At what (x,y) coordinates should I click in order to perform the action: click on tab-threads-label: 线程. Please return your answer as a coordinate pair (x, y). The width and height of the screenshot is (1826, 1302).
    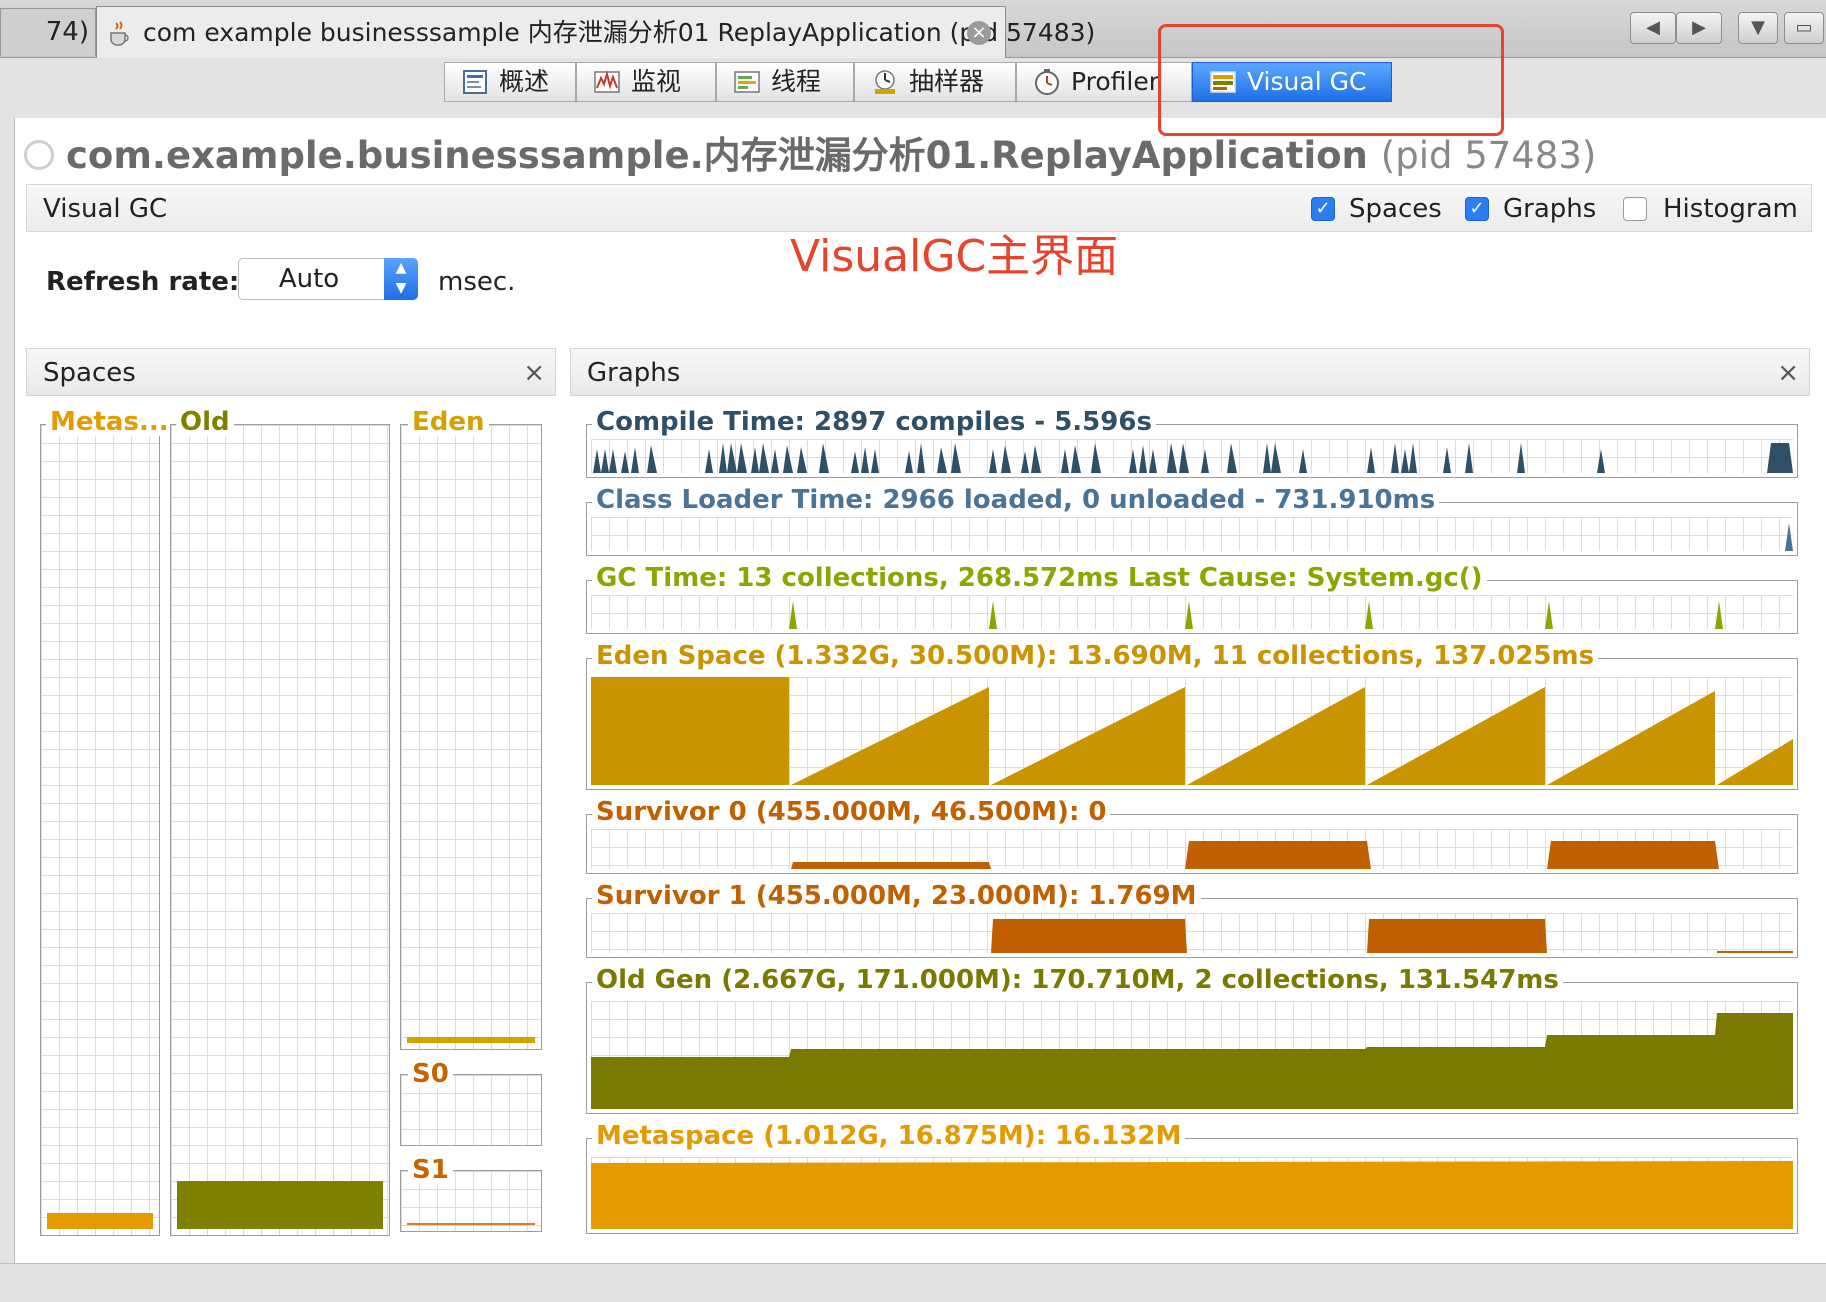
    Looking at the image, I should click on (796, 81).